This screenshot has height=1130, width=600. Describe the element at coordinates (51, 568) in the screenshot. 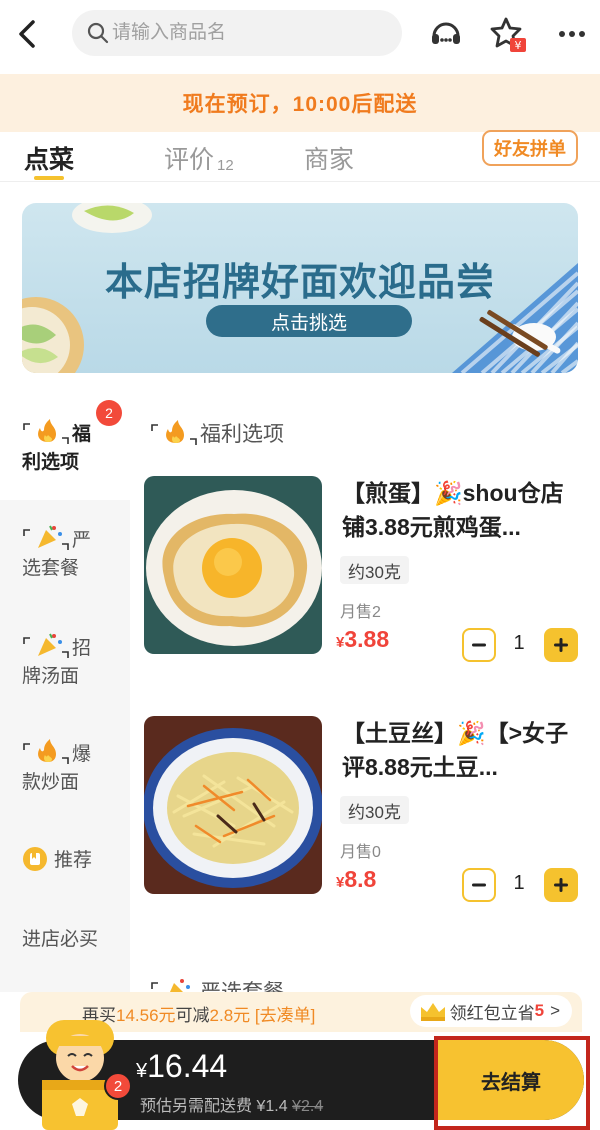

I see `sidebar-item-set-meal-line2: 选套餐` at that location.